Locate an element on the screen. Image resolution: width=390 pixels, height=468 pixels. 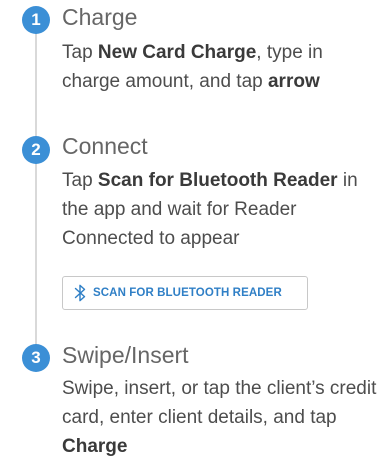
scan-button-label: SCAN FOR BLUETOOTH READER is located at coordinates (187, 293).